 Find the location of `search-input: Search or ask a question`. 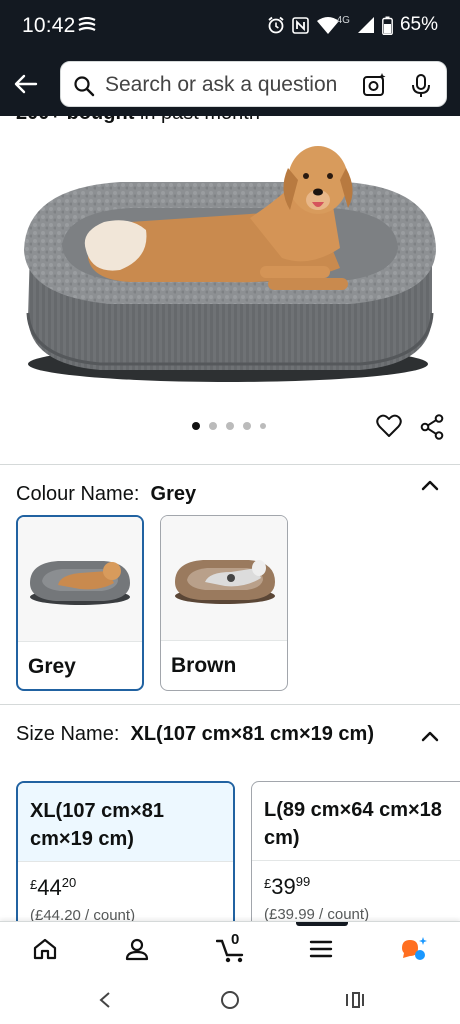

search-input: Search or ask a question is located at coordinates (253, 84).